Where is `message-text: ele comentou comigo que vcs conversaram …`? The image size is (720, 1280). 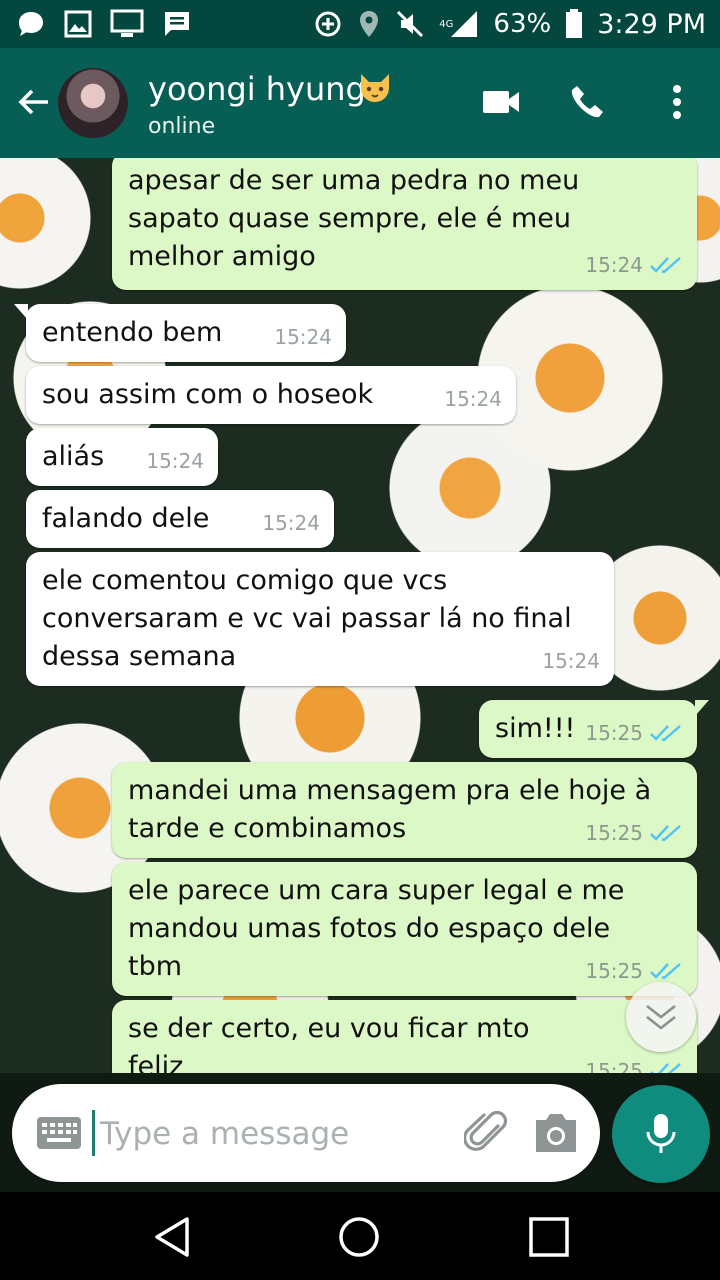
message-text: ele comentou comigo que vcs conversaram … is located at coordinates (307, 618).